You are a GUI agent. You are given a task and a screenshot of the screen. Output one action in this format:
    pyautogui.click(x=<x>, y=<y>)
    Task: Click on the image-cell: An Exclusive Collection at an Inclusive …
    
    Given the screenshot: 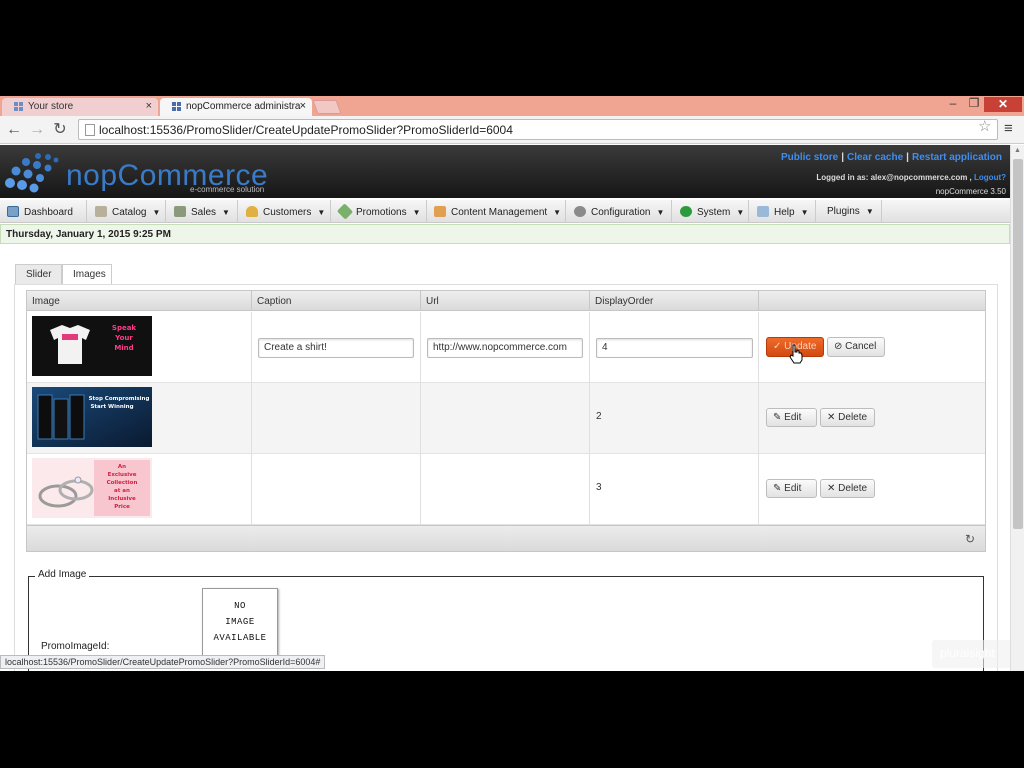 What is the action you would take?
    pyautogui.click(x=139, y=489)
    